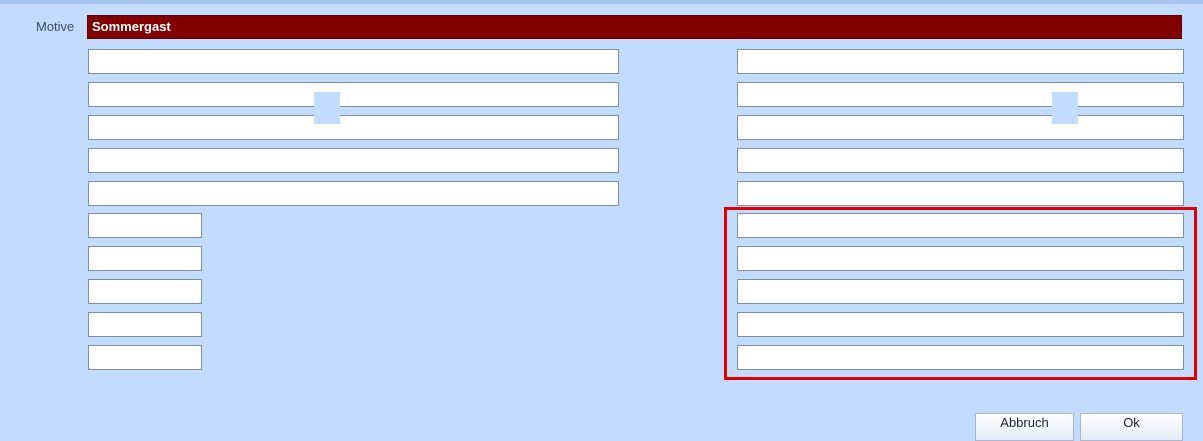  What do you see at coordinates (634, 27) in the screenshot?
I see `motive-value: Sommergast` at bounding box center [634, 27].